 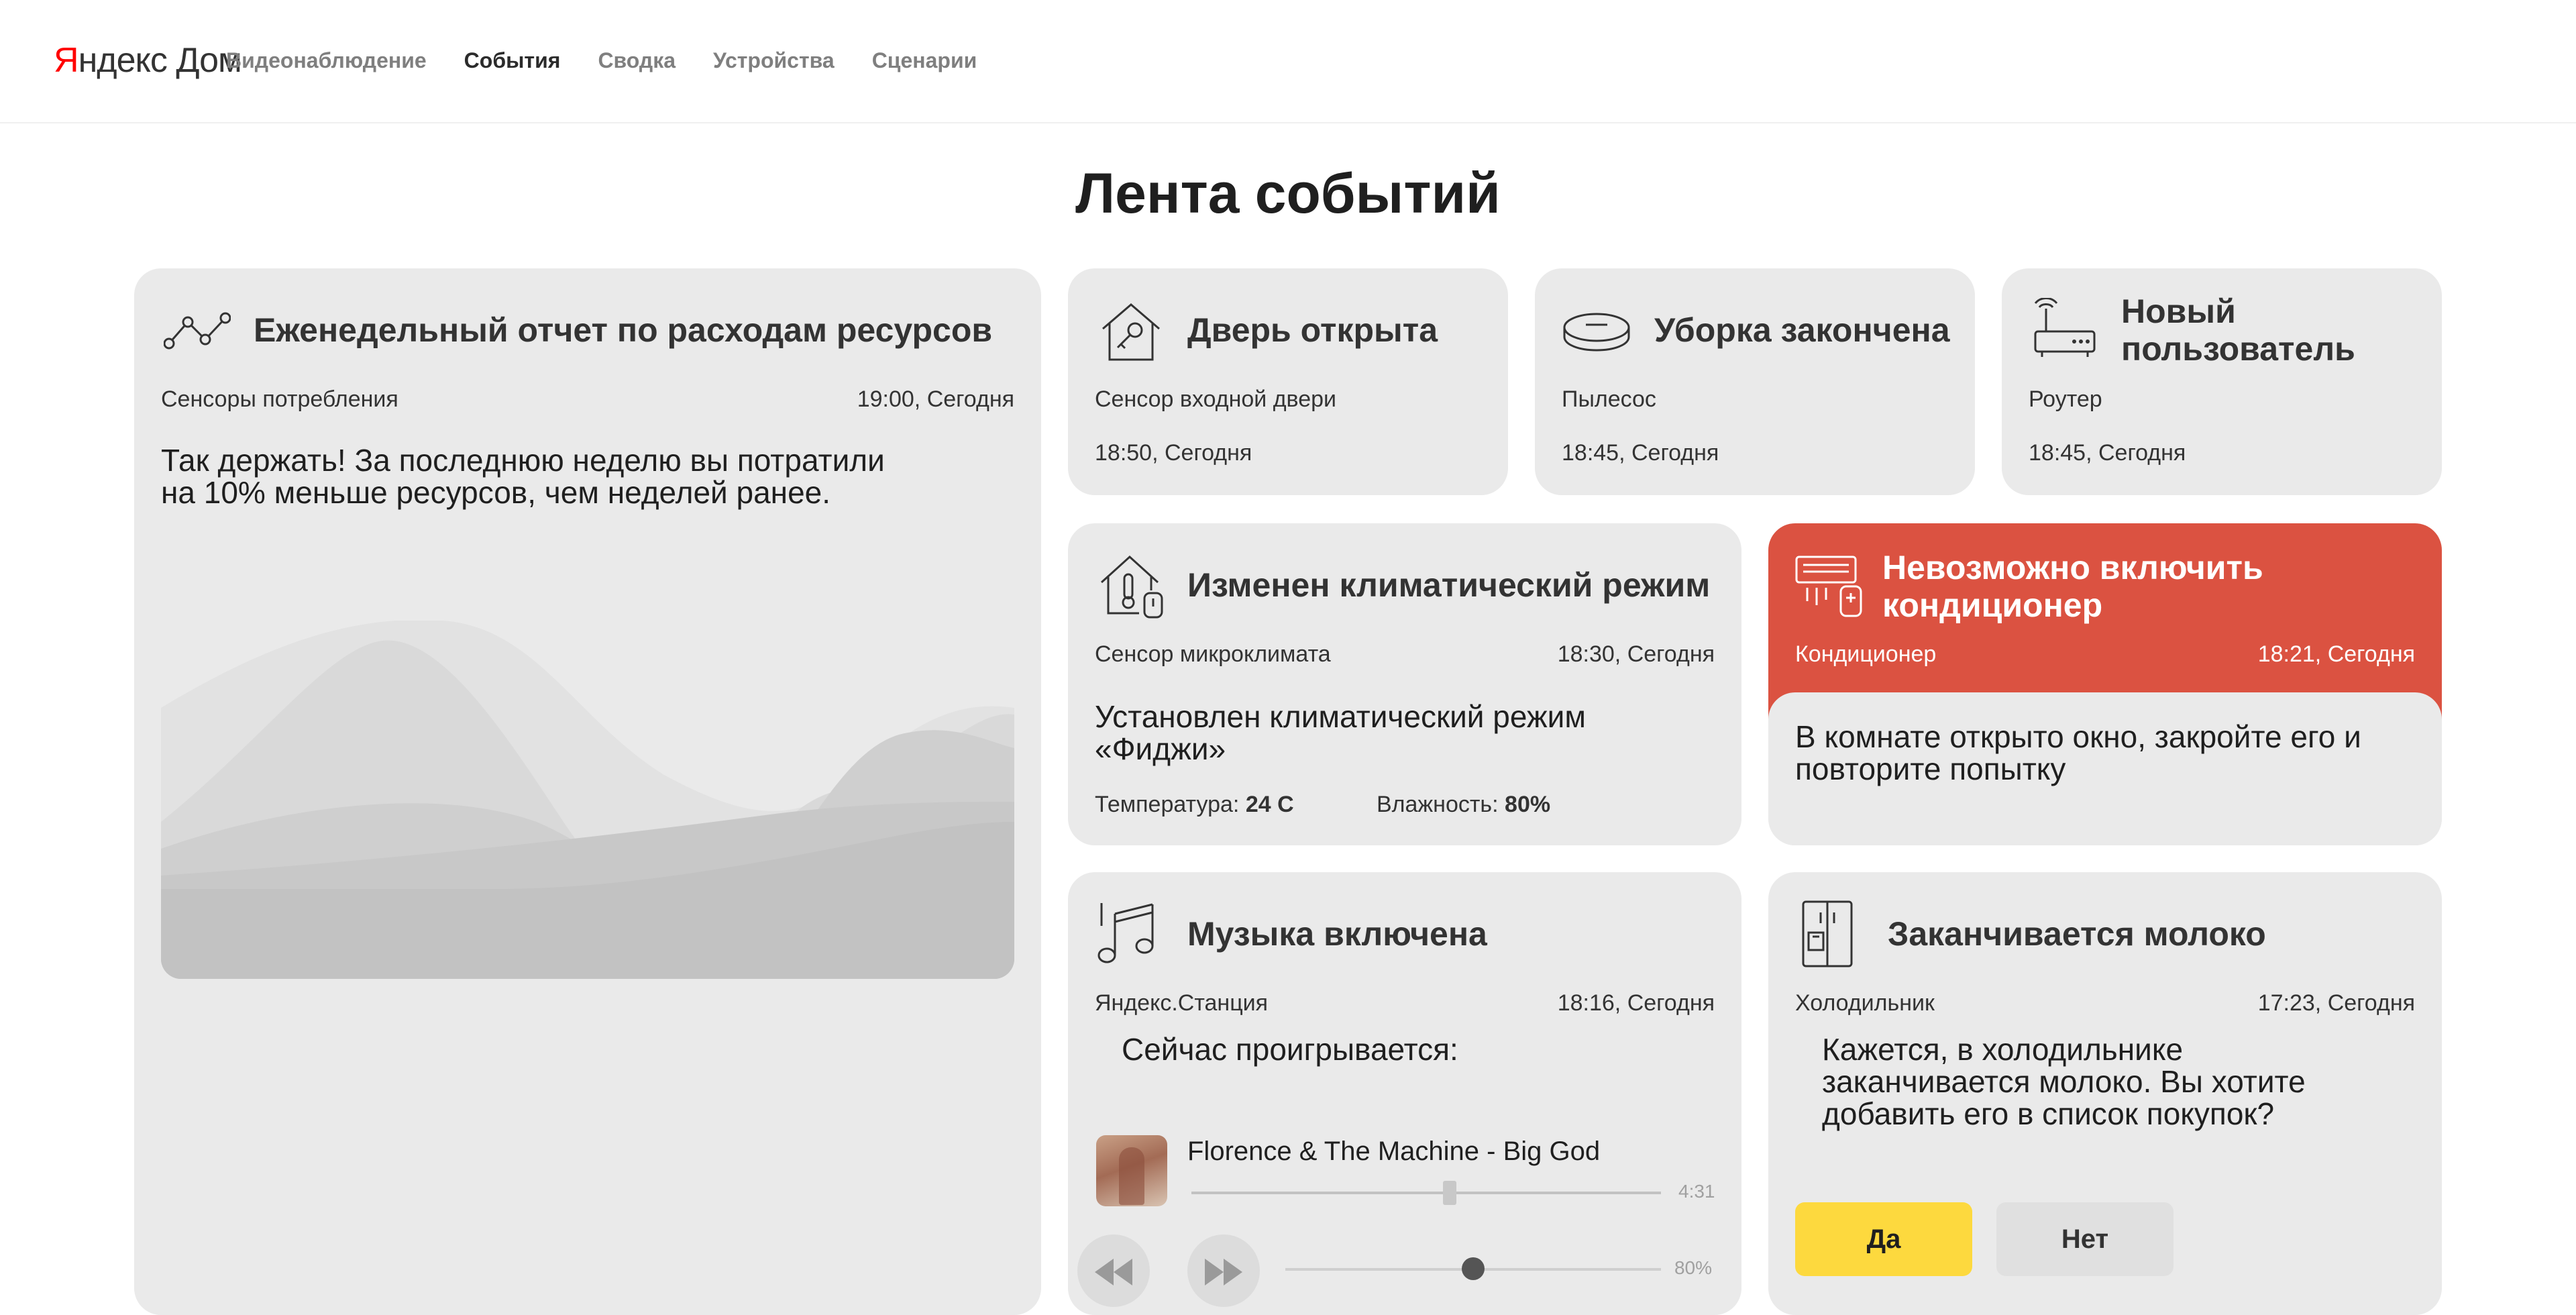 I want to click on volume-knob, so click(x=1473, y=1268).